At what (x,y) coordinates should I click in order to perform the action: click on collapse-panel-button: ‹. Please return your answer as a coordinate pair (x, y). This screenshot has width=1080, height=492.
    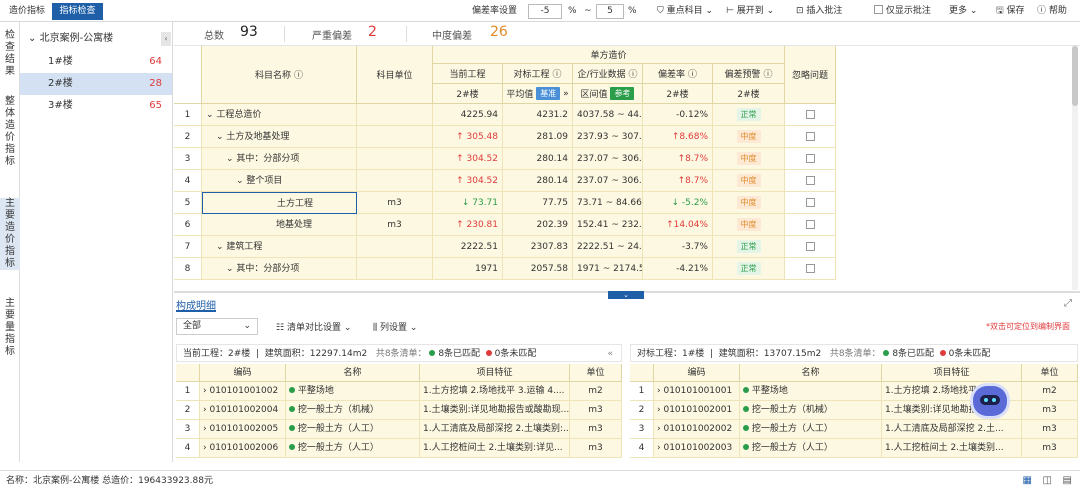
    Looking at the image, I should click on (166, 39).